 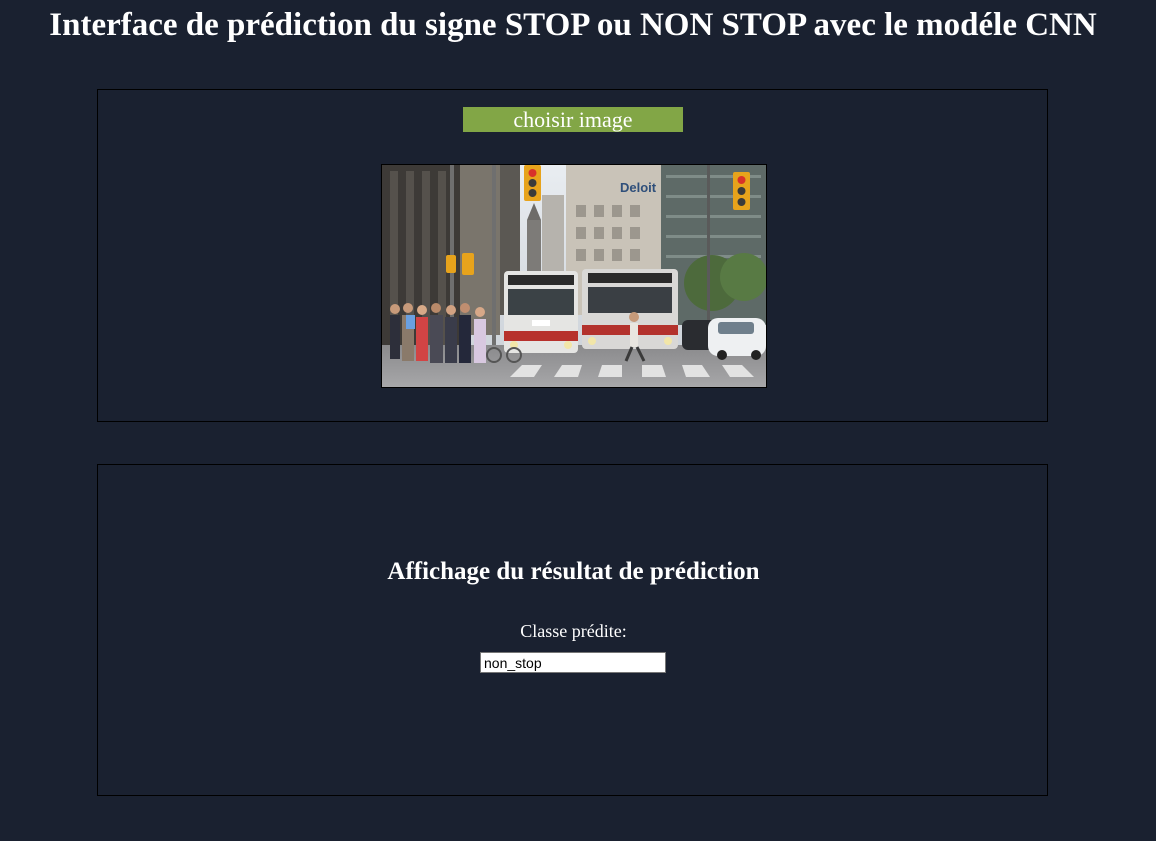 What do you see at coordinates (573, 571) in the screenshot?
I see `result-heading: Affichage du résultat de prédiction` at bounding box center [573, 571].